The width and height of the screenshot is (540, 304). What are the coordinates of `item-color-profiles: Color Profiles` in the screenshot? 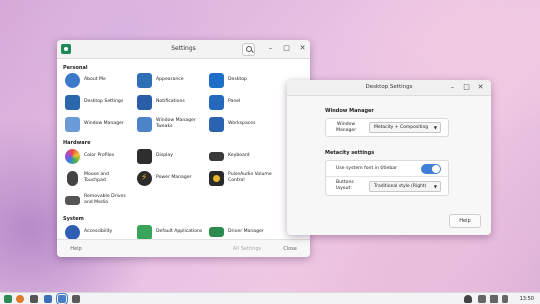 It's located at (89, 156).